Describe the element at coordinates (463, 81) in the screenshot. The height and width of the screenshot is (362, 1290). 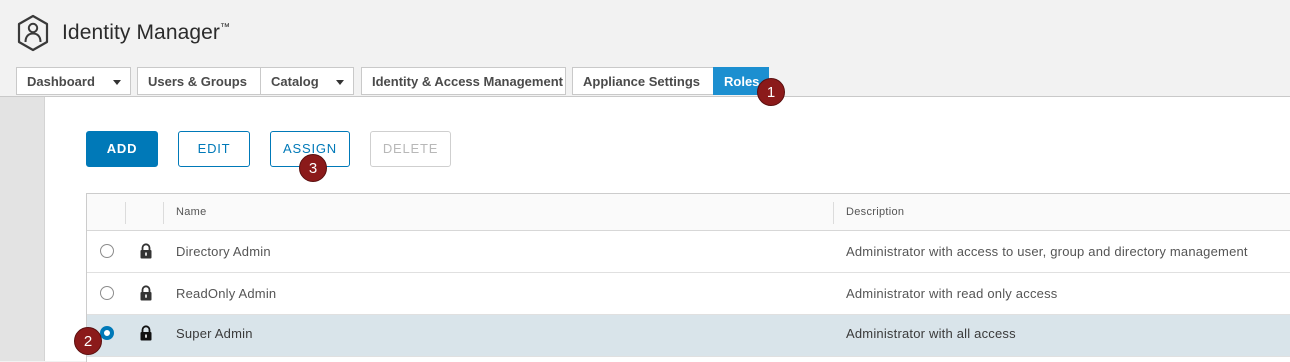
I see `tab-identity-access-management: Identity & Access Management` at that location.